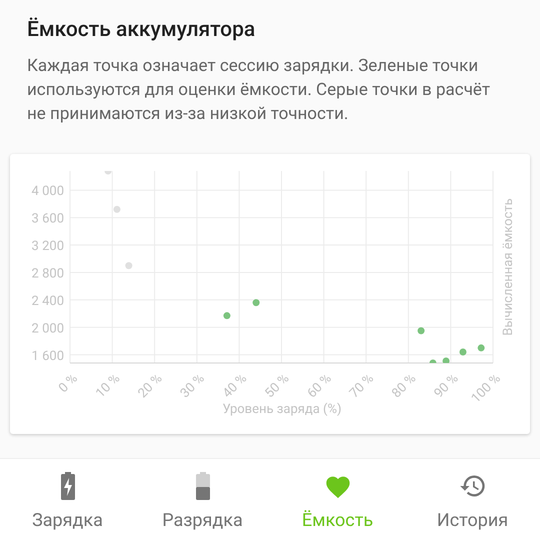 The height and width of the screenshot is (542, 540). What do you see at coordinates (48, 219) in the screenshot?
I see `y-tick-label: 3 600` at bounding box center [48, 219].